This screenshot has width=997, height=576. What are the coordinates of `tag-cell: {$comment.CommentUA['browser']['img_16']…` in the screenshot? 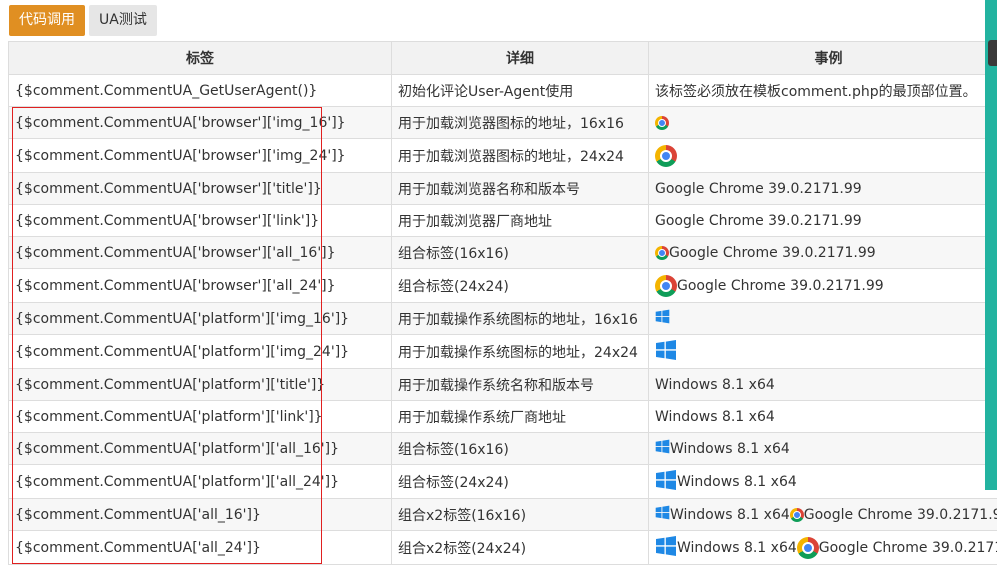 It's located at (200, 122).